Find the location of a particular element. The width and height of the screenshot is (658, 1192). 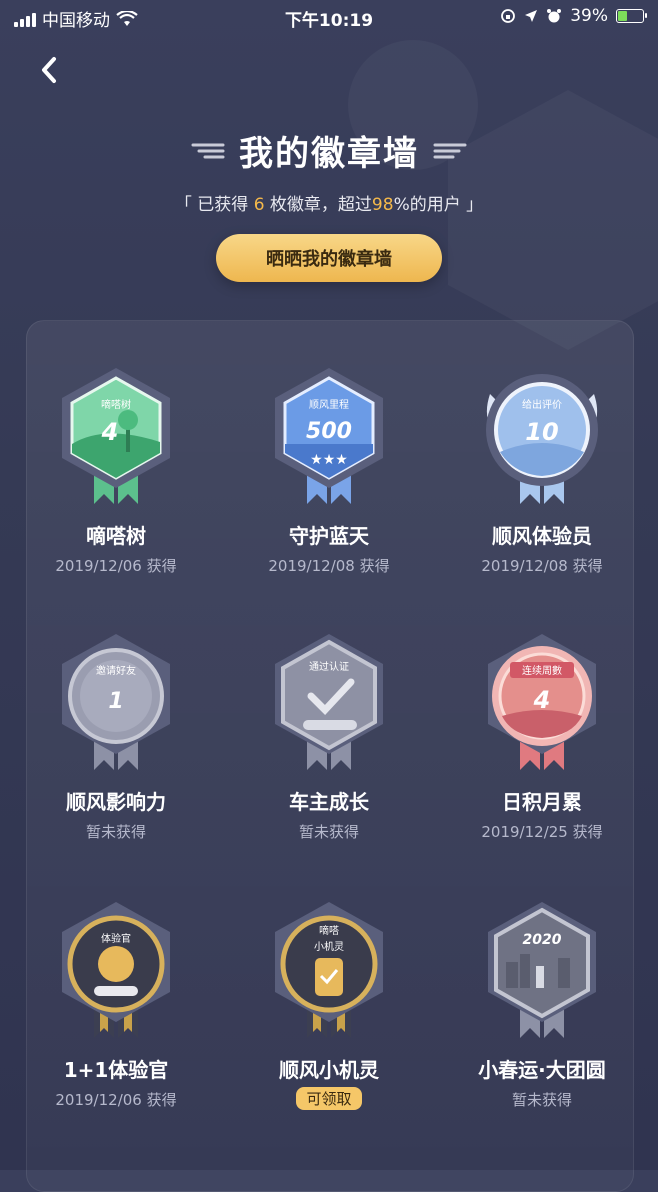

speed-lines-left-icon is located at coordinates (208, 150).